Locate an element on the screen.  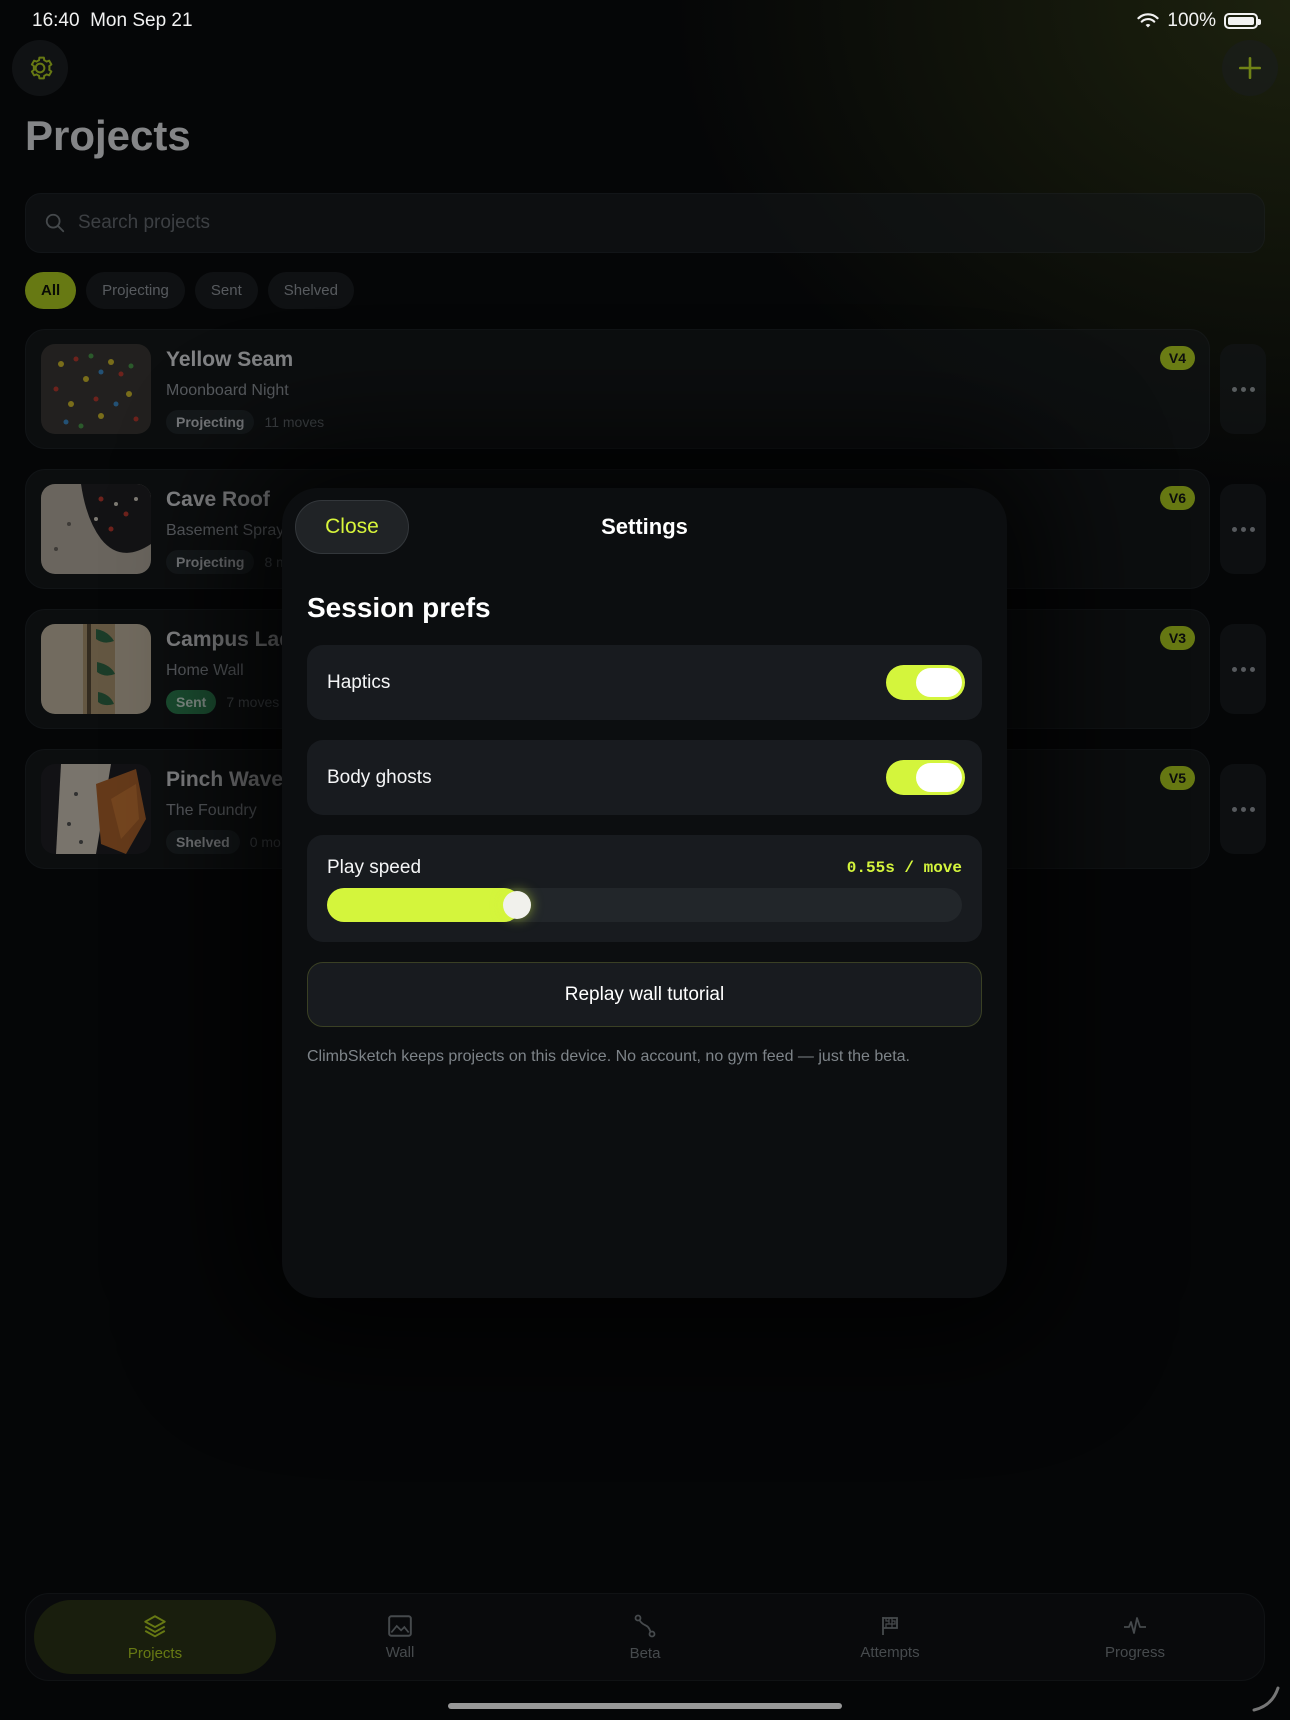
layers-icon is located at coordinates (155, 1625).